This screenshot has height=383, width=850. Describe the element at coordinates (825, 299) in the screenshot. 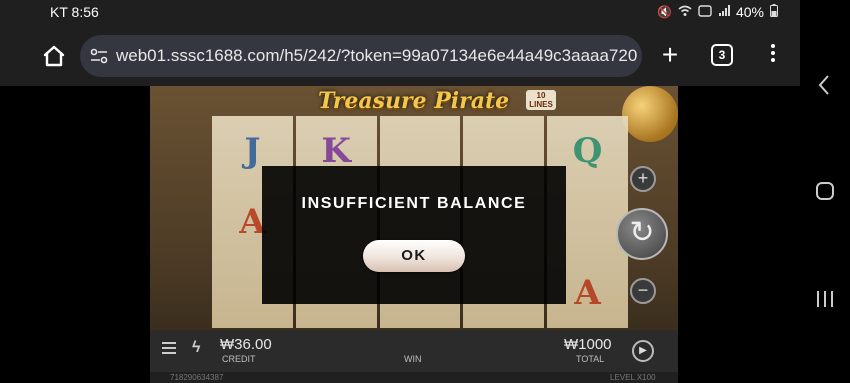

I see `recent-apps-icon` at that location.